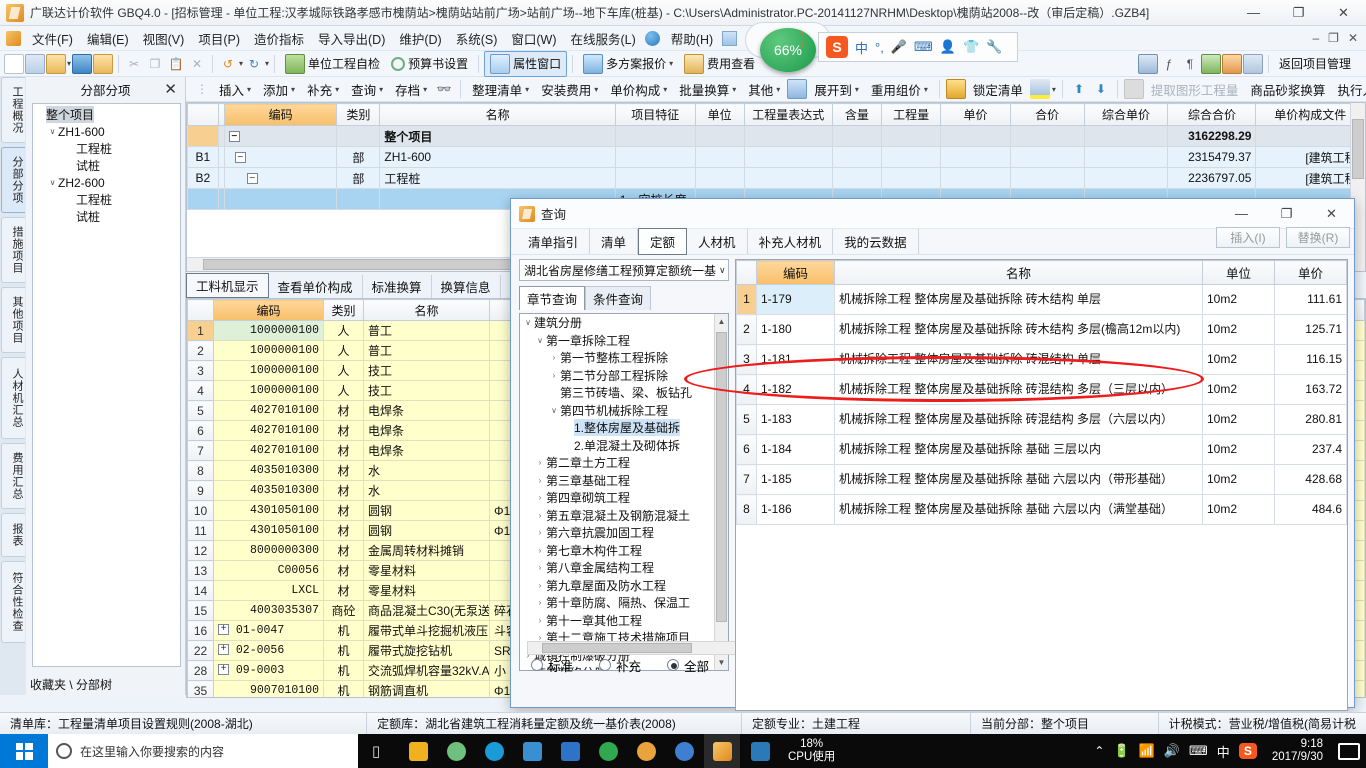  What do you see at coordinates (527, 89) in the screenshot?
I see `organize-list-caret-icon: ▾` at bounding box center [527, 89].